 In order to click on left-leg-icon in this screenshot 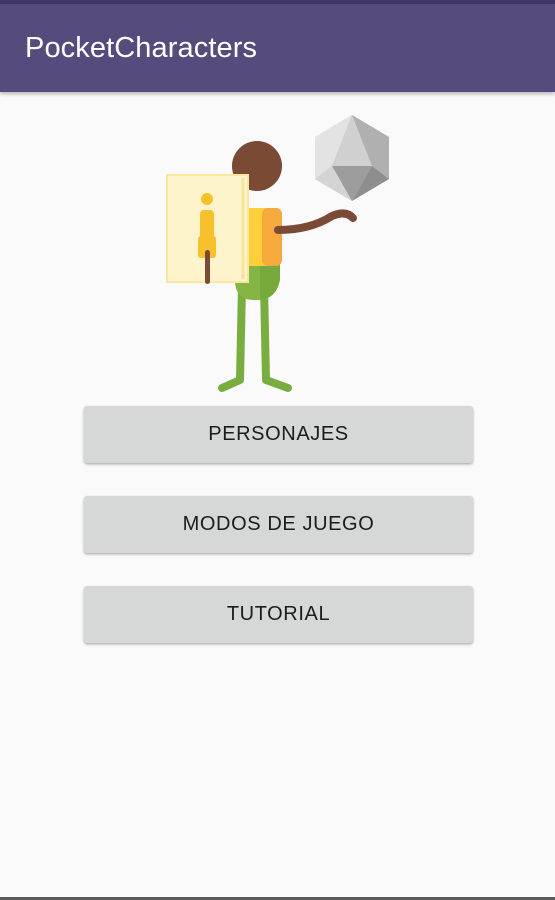, I will do `click(232, 337)`.